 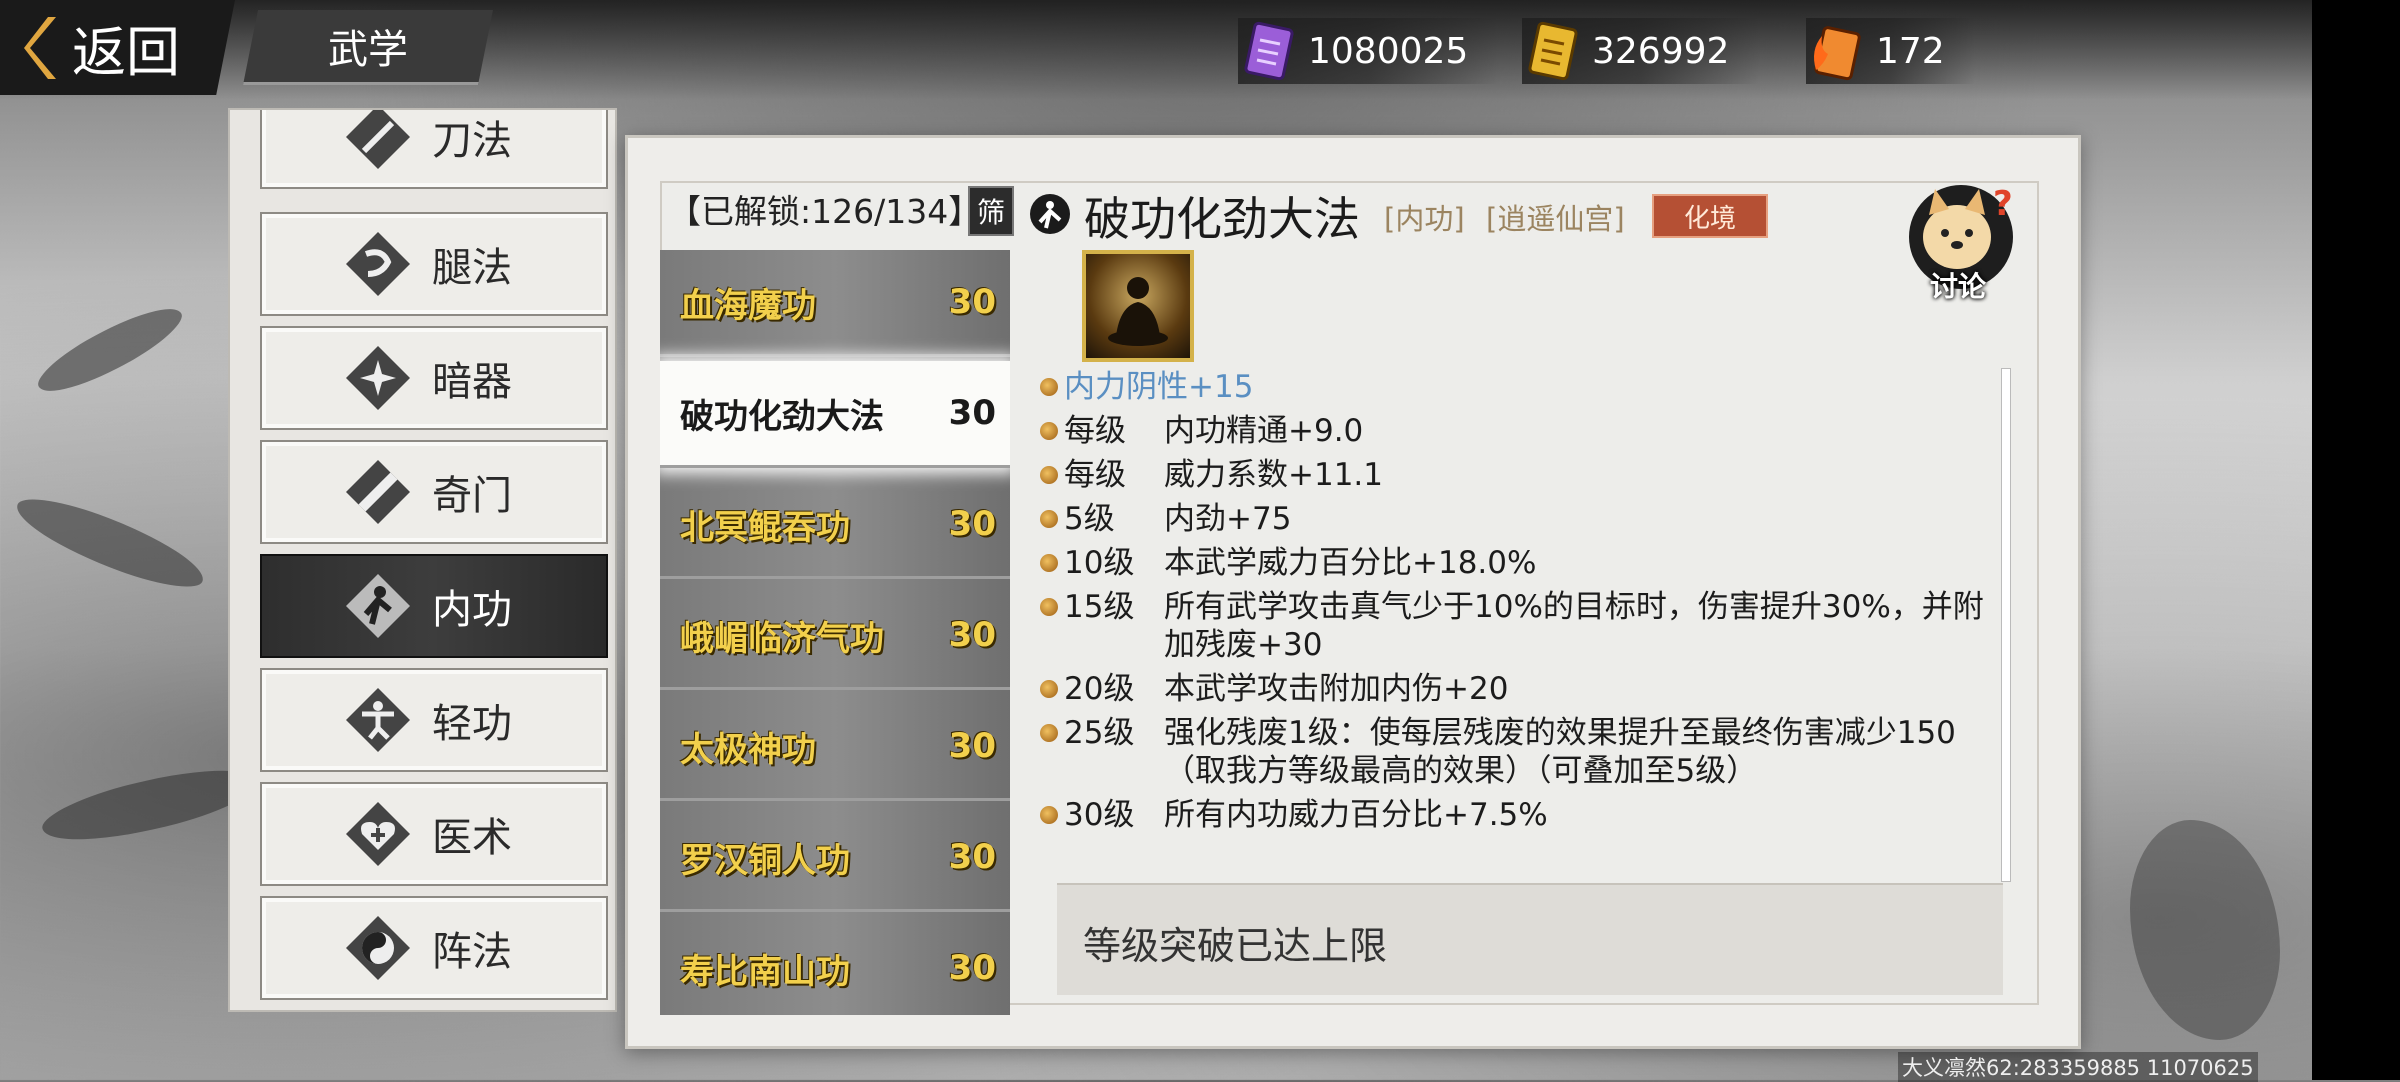 What do you see at coordinates (1515, 475) in the screenshot?
I see `effect-row: 每级 威力系数+11.1` at bounding box center [1515, 475].